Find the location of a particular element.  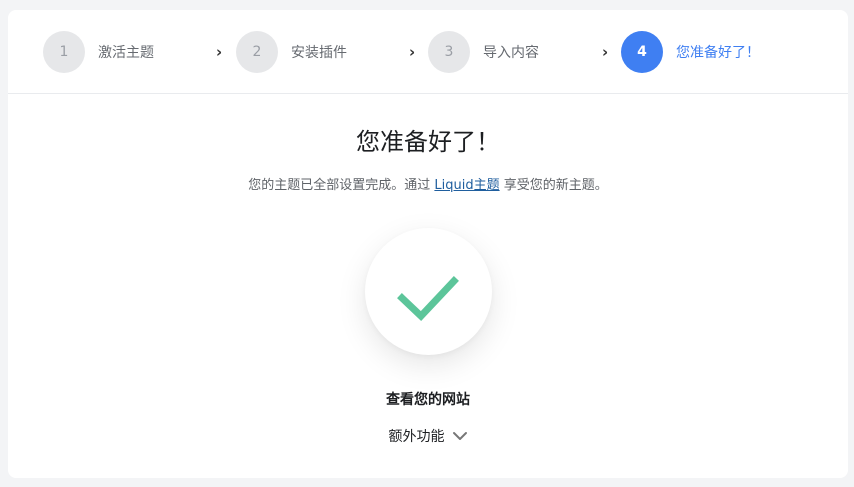

chevron-down-icon is located at coordinates (459, 436).